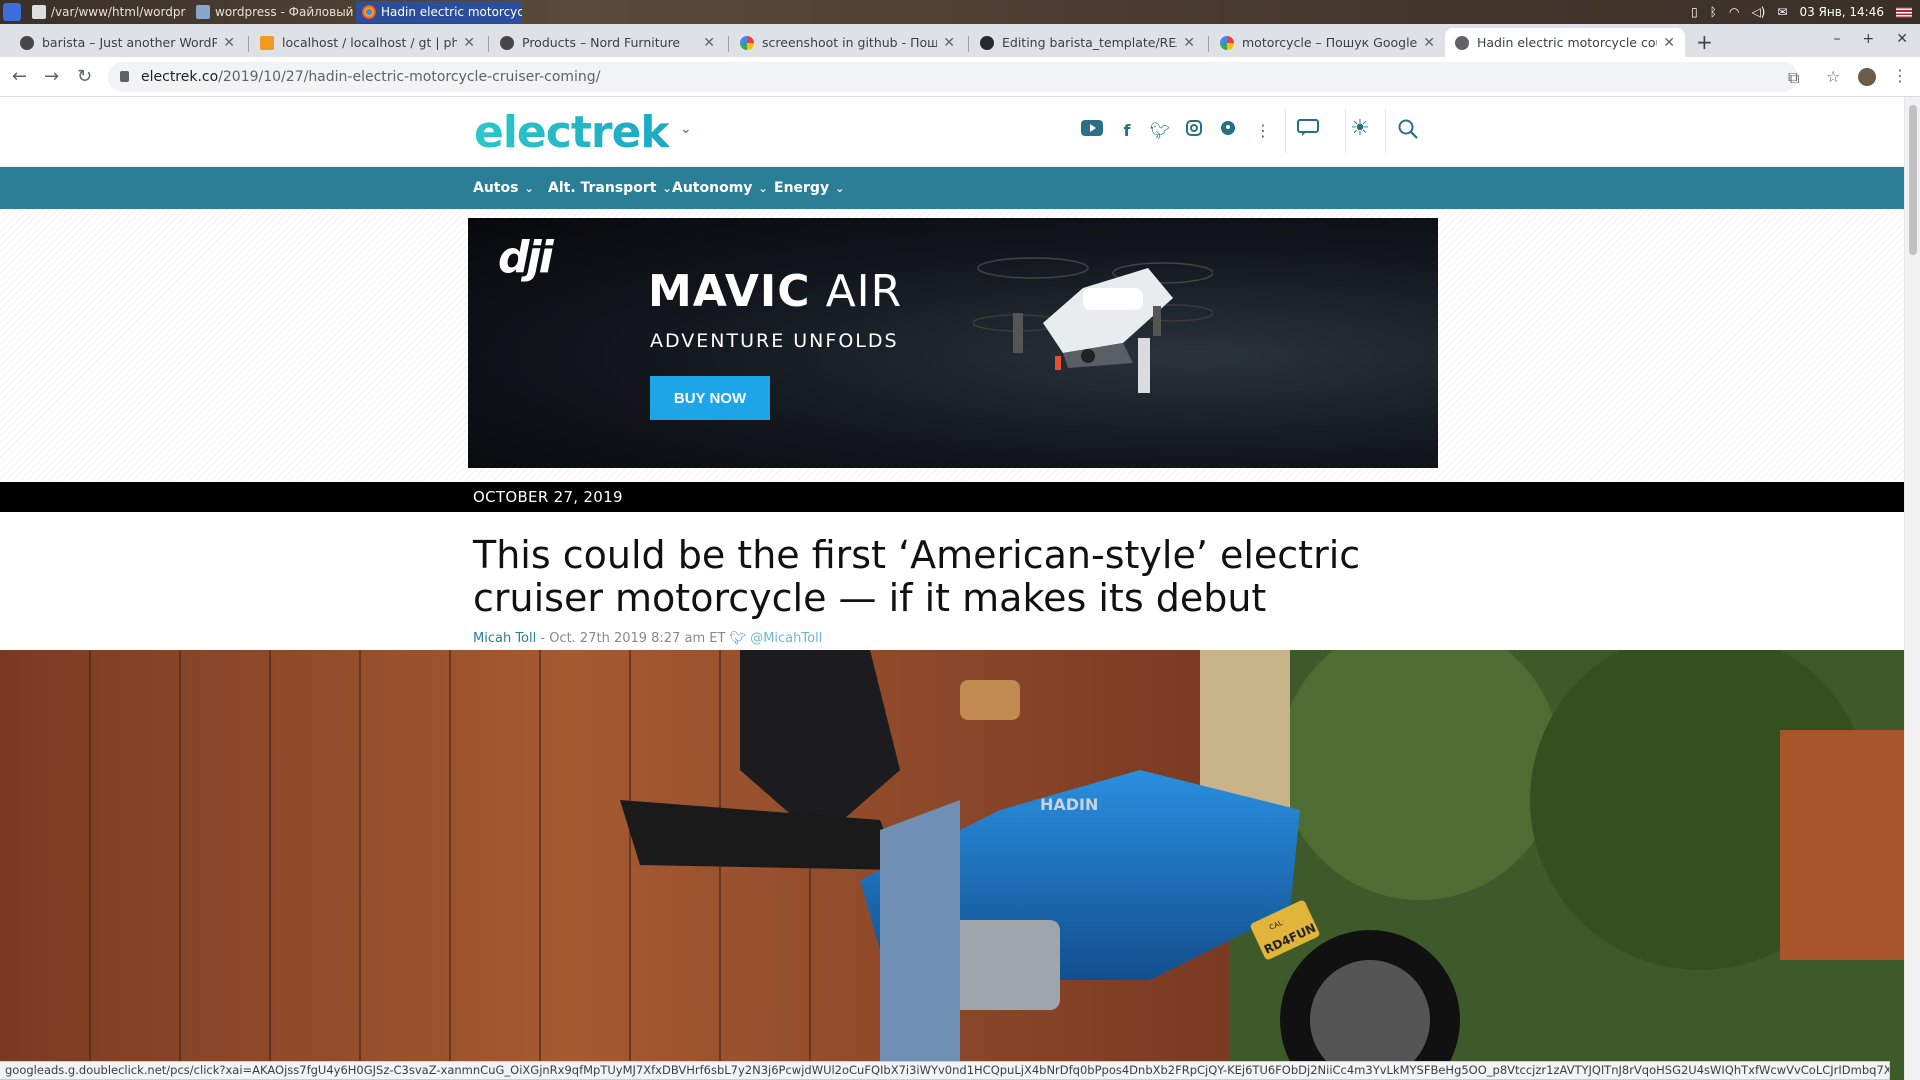  I want to click on category-navbar: Autos ⌄ Alt. Transport ⌄ Autonomy ⌄ Energy ⌄, so click(952, 188).